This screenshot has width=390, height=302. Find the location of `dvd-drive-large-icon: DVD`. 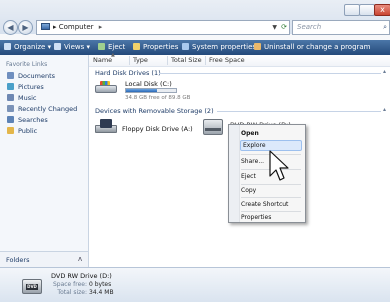

dvd-drive-large-icon: DVD is located at coordinates (32, 286).